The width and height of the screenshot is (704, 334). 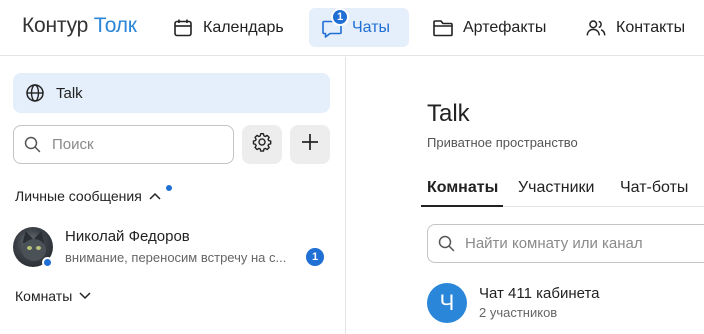 I want to click on calendar-icon, so click(x=183, y=28).